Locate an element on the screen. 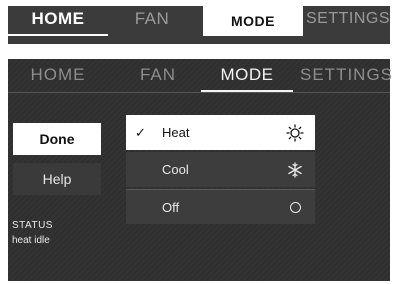 Image resolution: width=395 pixels, height=284 pixels. mode-option-off: Off is located at coordinates (220, 206).